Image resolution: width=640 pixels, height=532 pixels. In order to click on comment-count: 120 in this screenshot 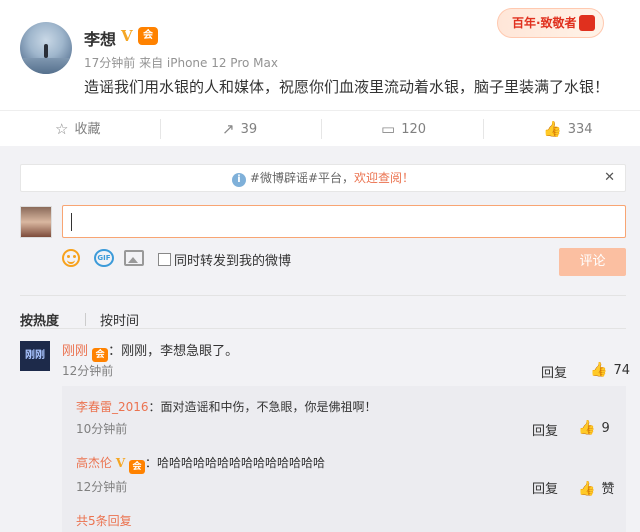, I will do `click(414, 129)`.